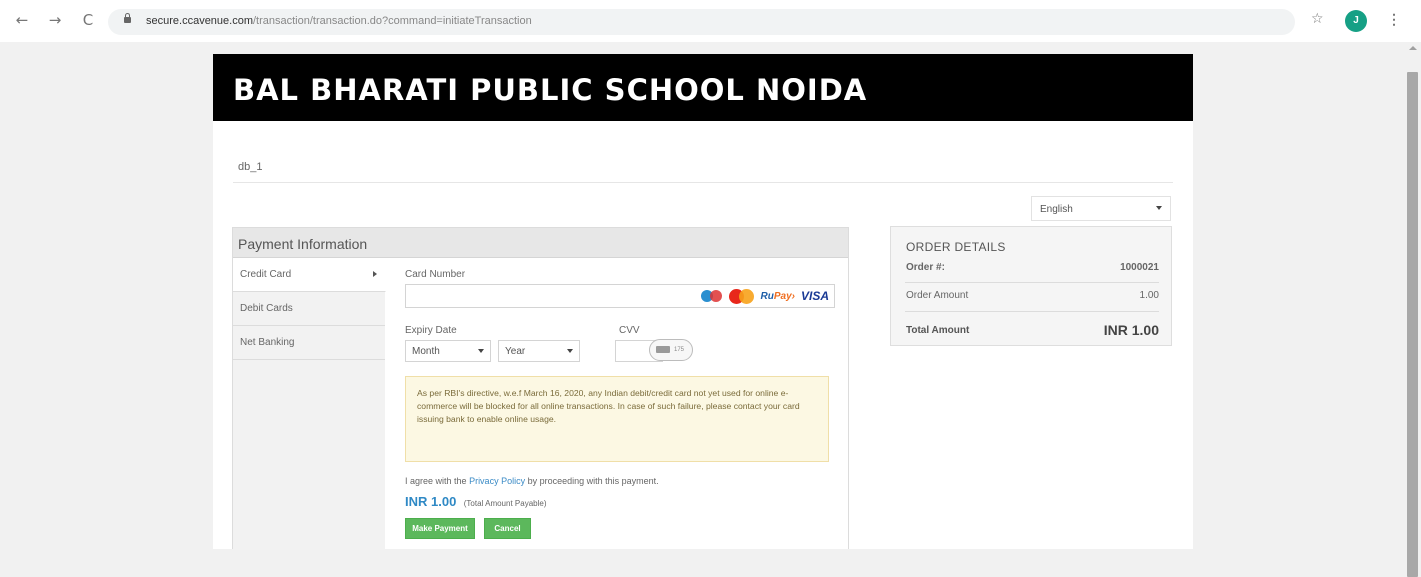  What do you see at coordinates (550, 90) in the screenshot?
I see `page-title: BAL BHARATI PUBLIC SCHOOL NOIDA` at bounding box center [550, 90].